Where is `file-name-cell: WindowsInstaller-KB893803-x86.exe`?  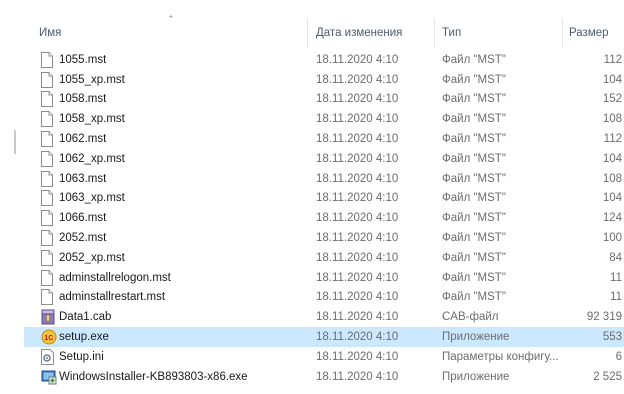
file-name-cell: WindowsInstaller-KB893803-x86.exe is located at coordinates (166, 377).